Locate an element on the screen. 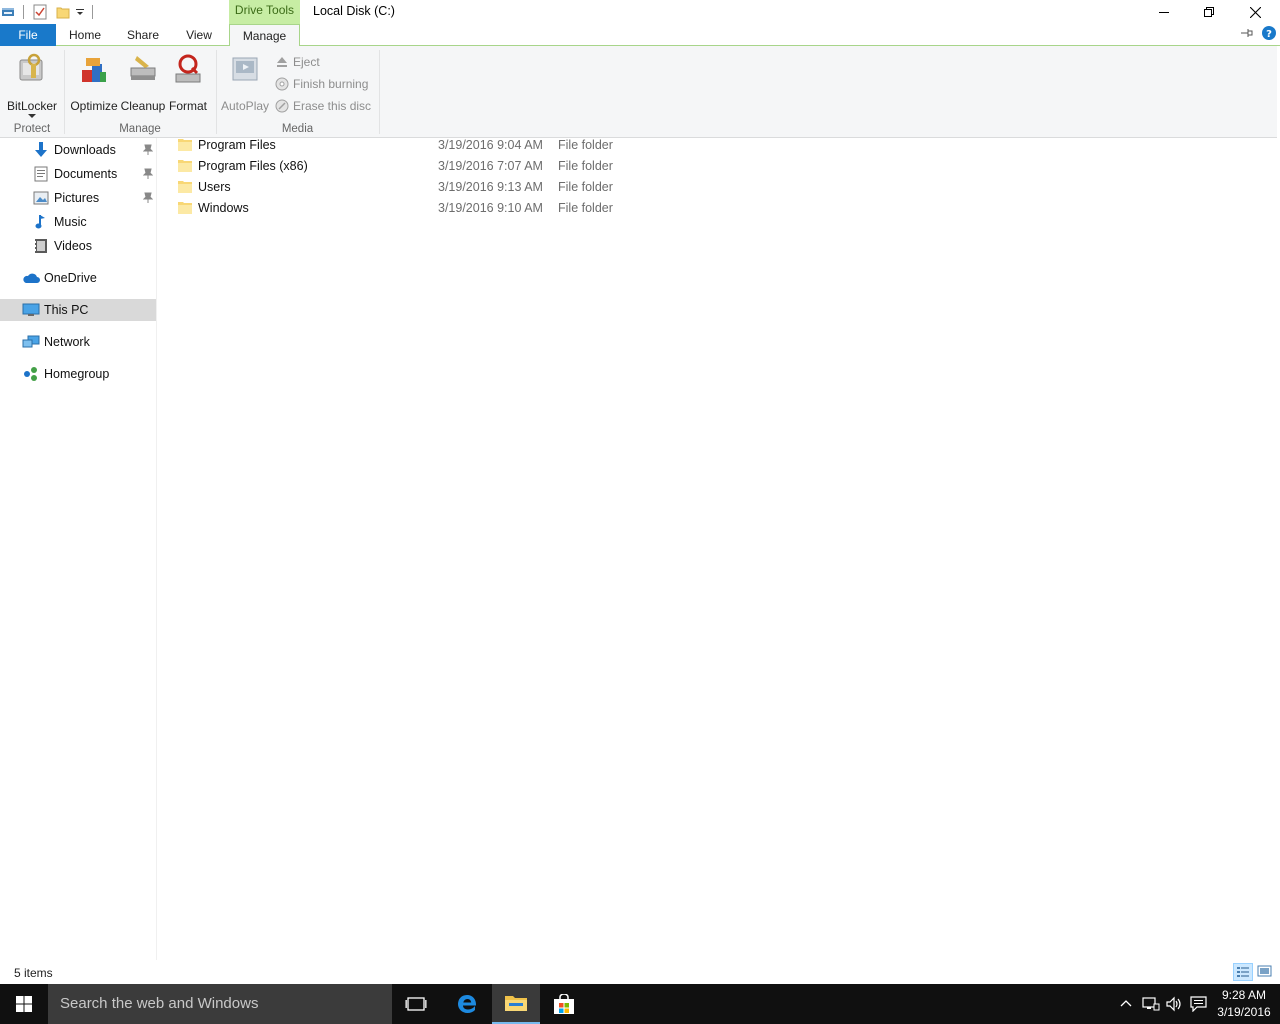 This screenshot has width=1280, height=1024. file-row: Windows 3/19/2016 9:10 AM File folder is located at coordinates (438, 207).